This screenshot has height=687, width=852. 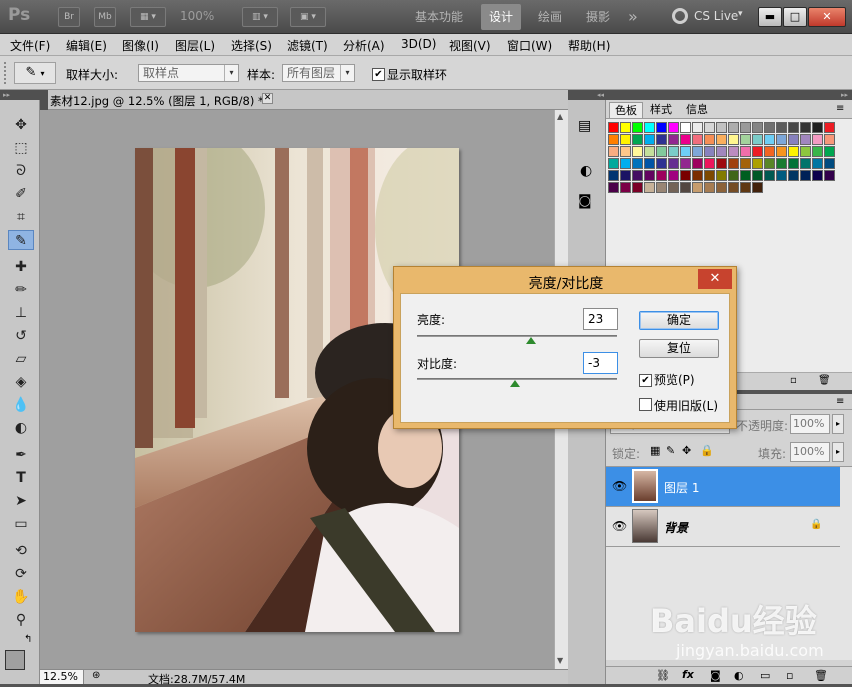 What do you see at coordinates (69, 17) in the screenshot?
I see `bridge-button: Br` at bounding box center [69, 17].